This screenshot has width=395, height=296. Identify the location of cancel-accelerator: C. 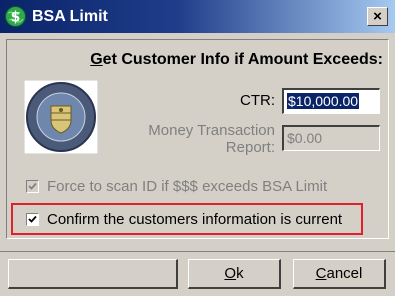
(321, 273).